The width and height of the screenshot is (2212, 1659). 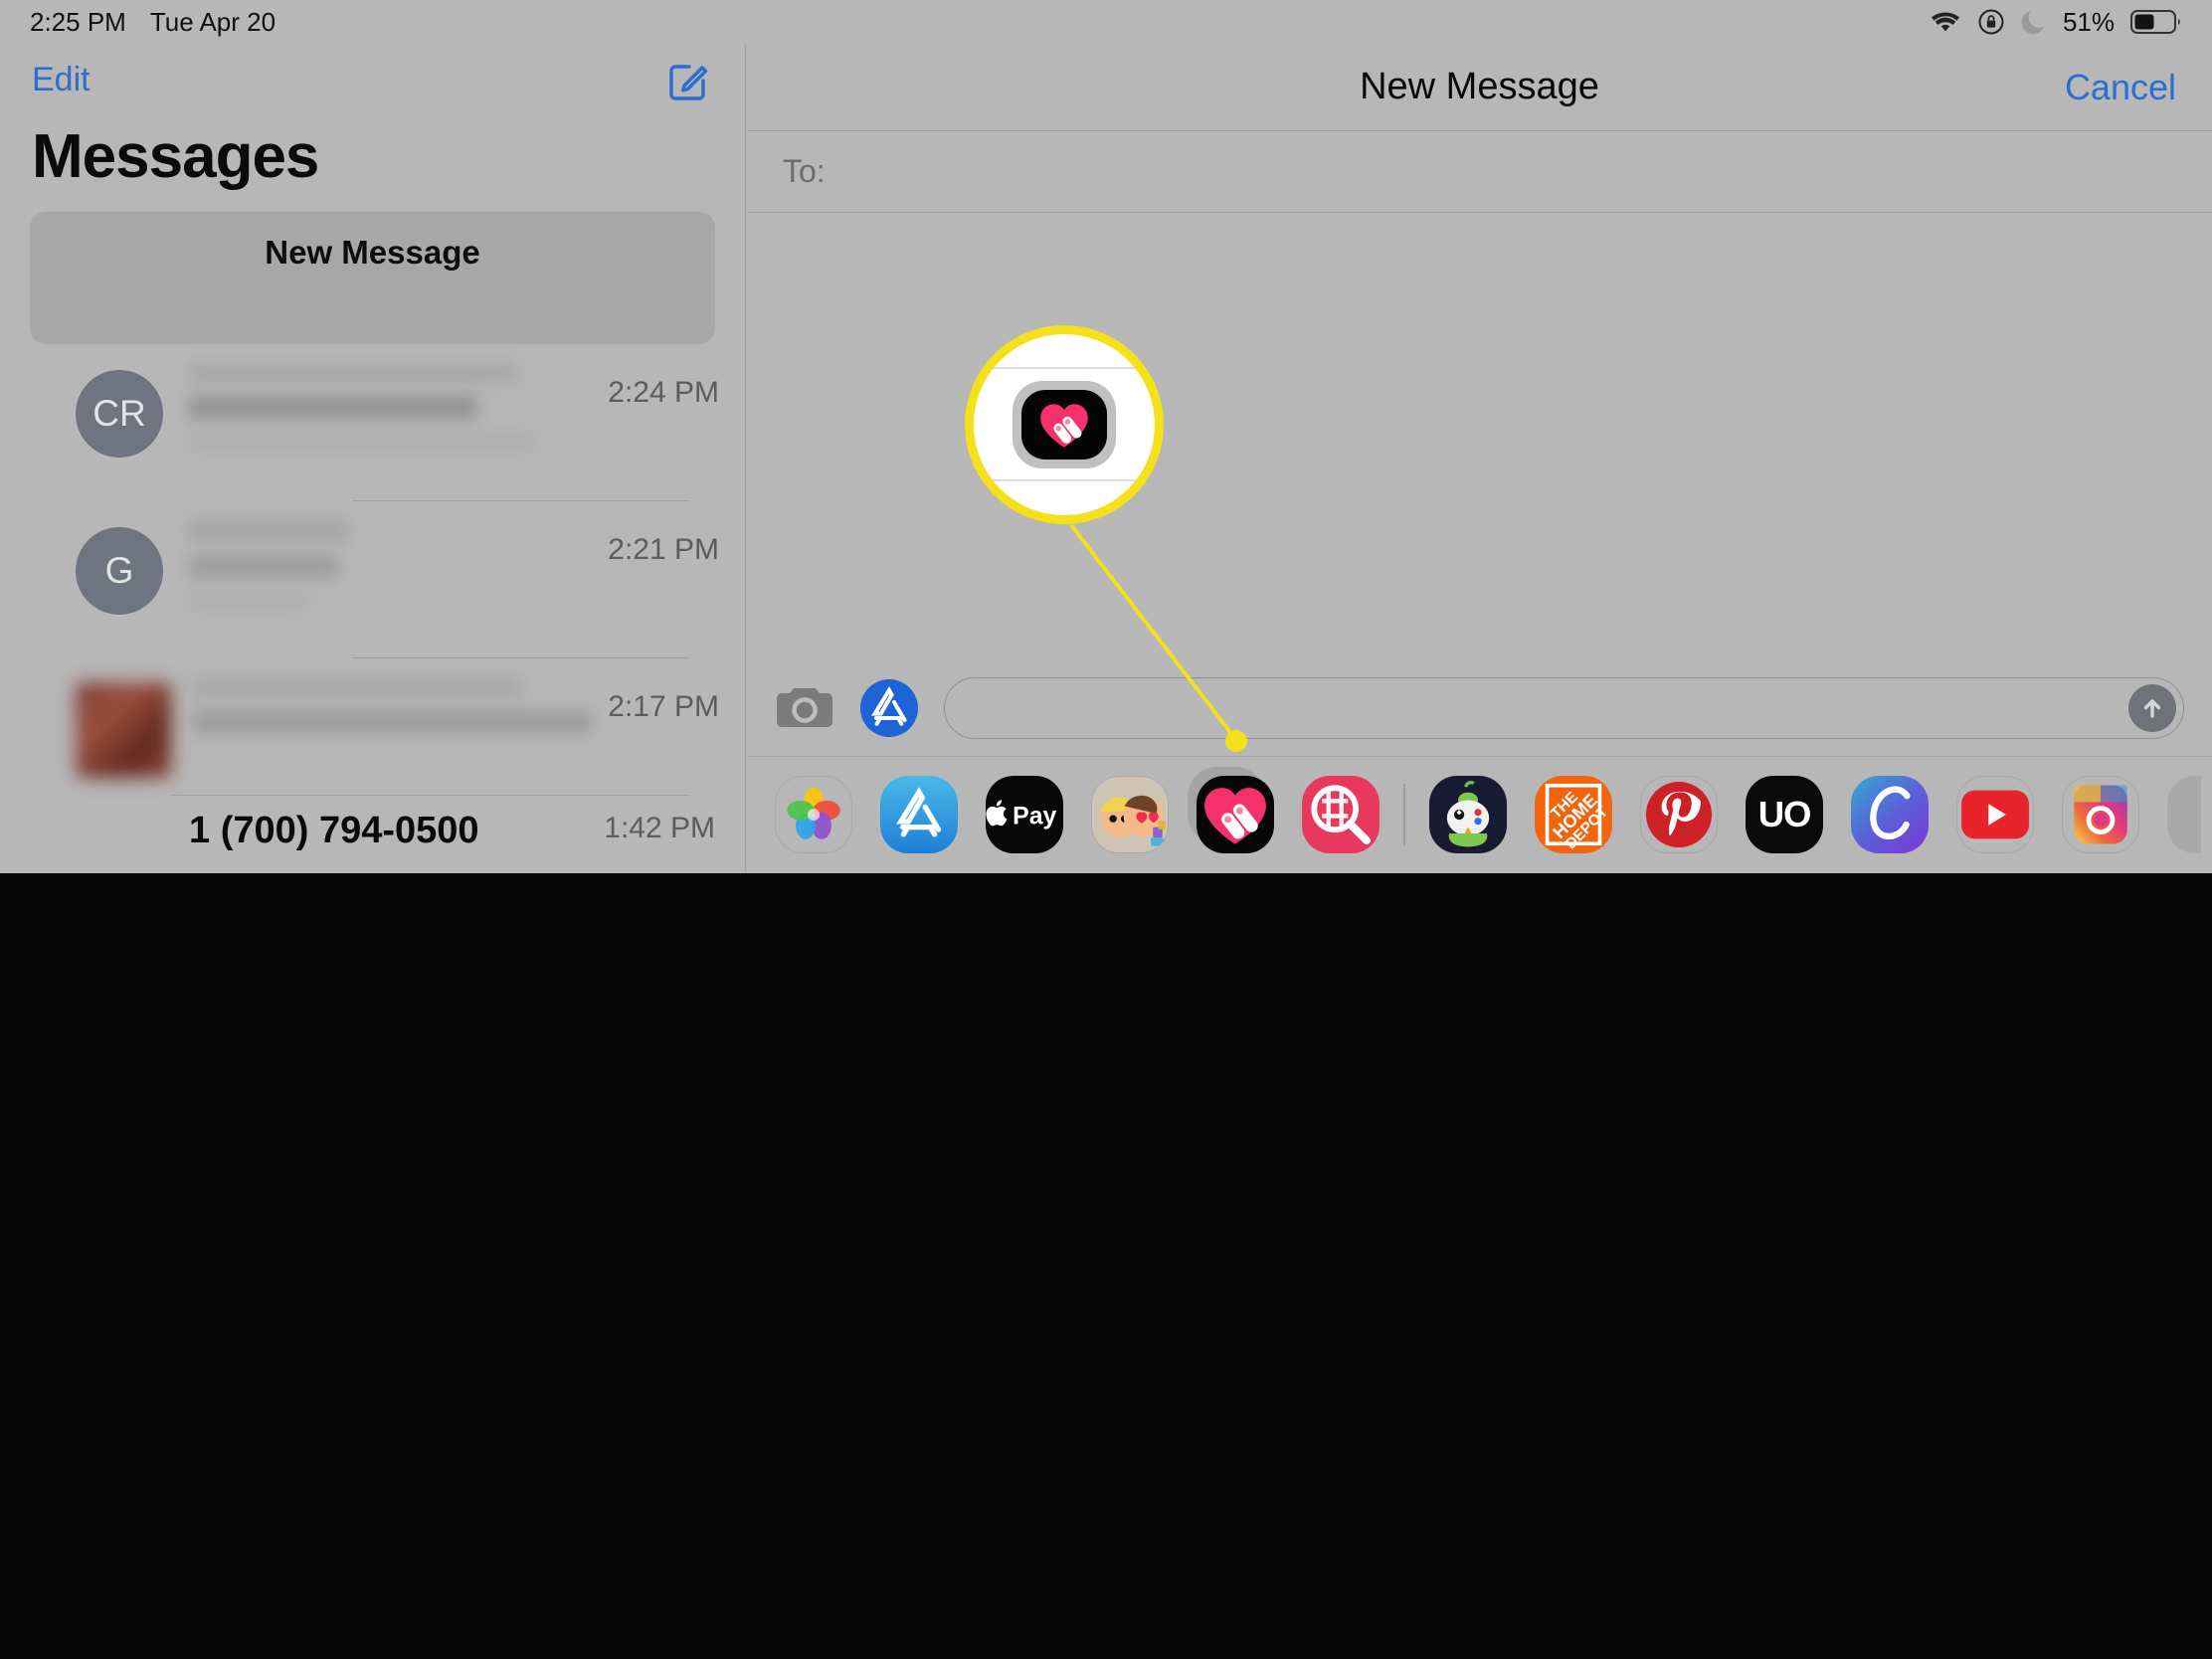 I want to click on conversation-title: New Message, so click(x=1479, y=86).